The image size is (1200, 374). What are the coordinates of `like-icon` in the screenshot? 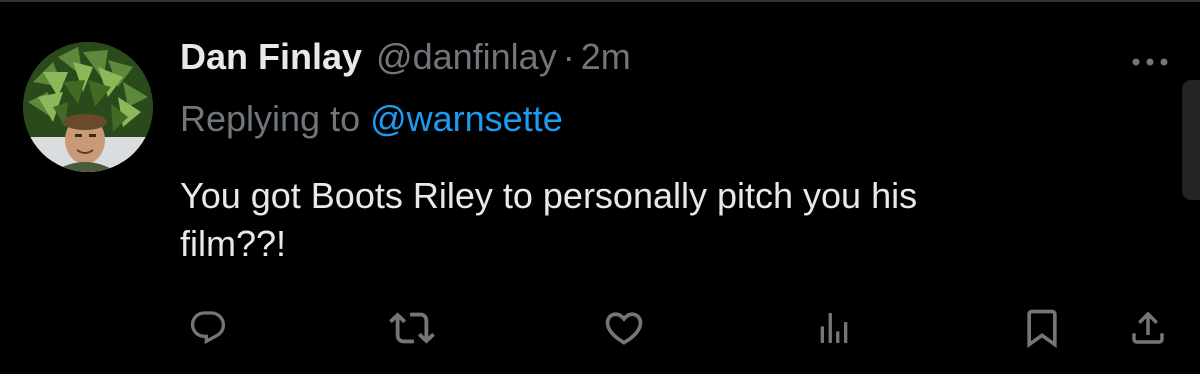 It's located at (624, 328).